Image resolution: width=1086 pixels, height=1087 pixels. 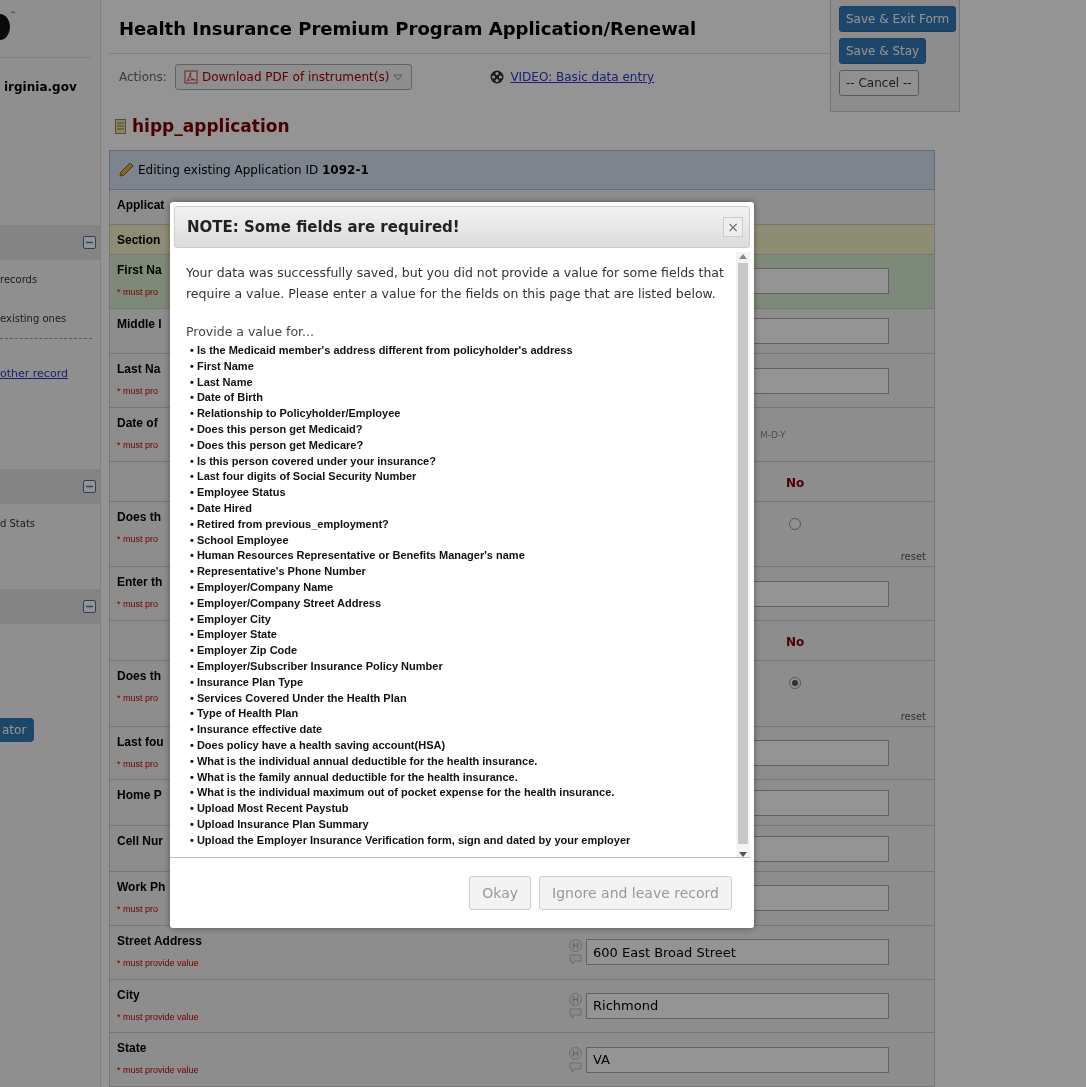 What do you see at coordinates (211, 126) in the screenshot?
I see `instrument-title: hipp_application` at bounding box center [211, 126].